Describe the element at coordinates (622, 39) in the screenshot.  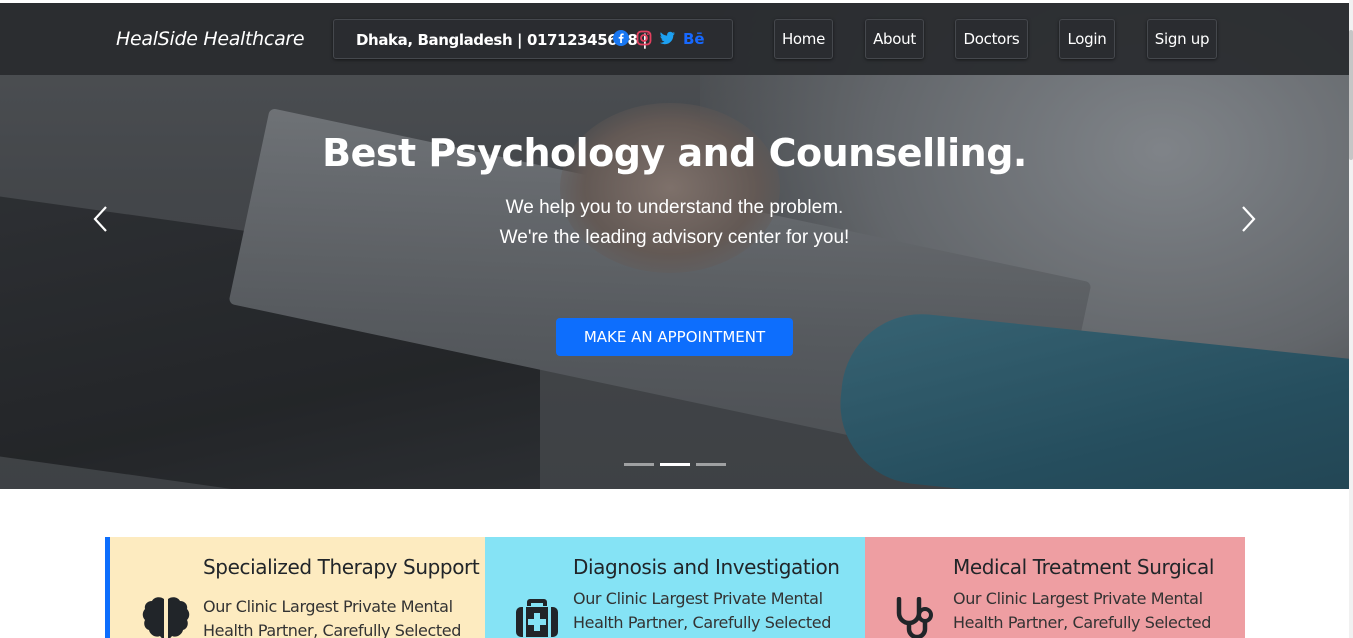
I see `facebook-icon` at that location.